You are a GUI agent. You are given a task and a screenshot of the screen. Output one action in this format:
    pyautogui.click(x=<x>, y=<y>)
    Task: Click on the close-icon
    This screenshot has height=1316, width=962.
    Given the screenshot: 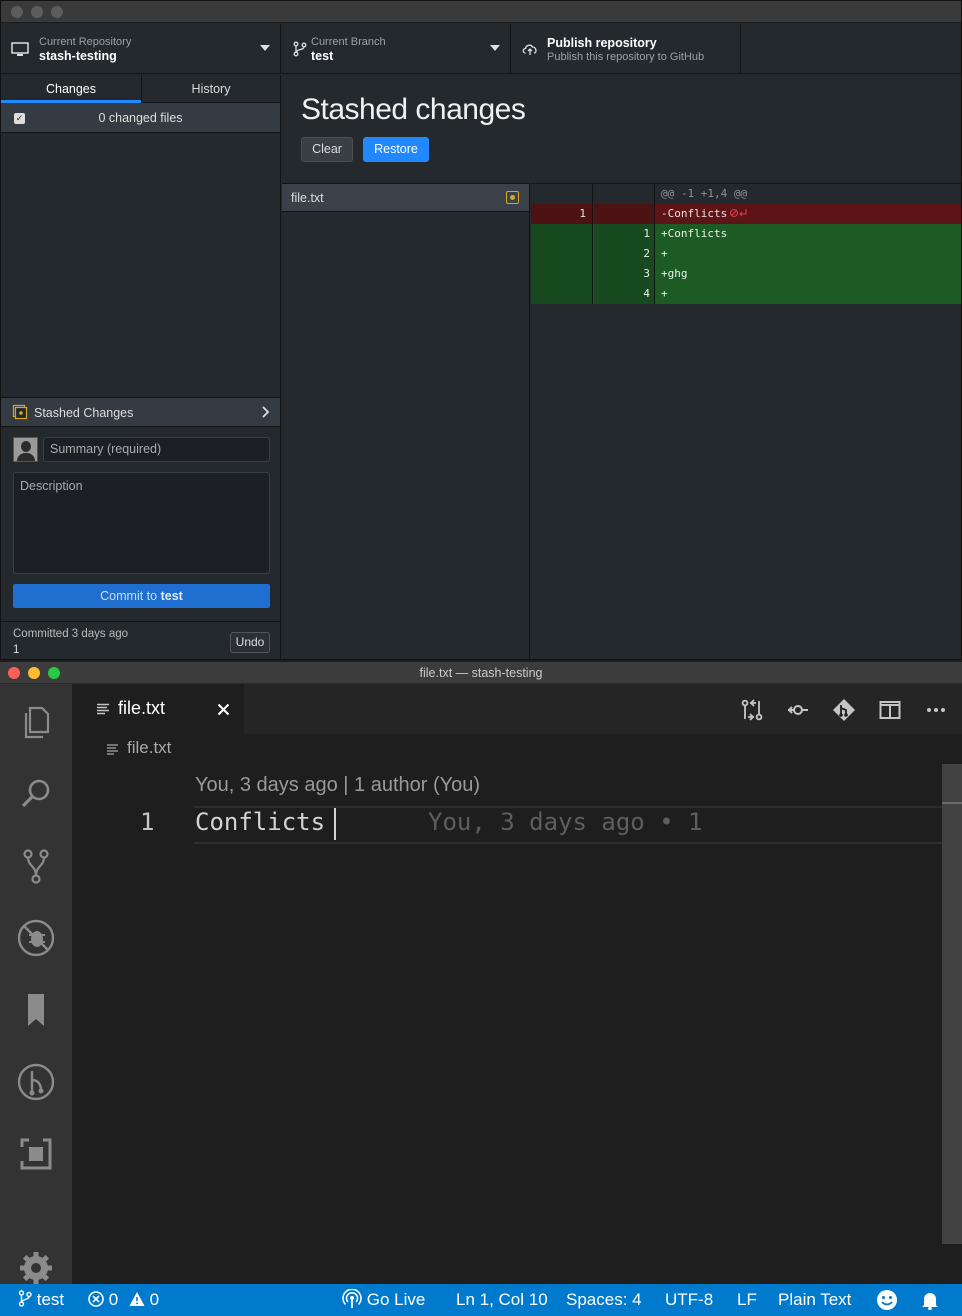 What is the action you would take?
    pyautogui.click(x=223, y=709)
    